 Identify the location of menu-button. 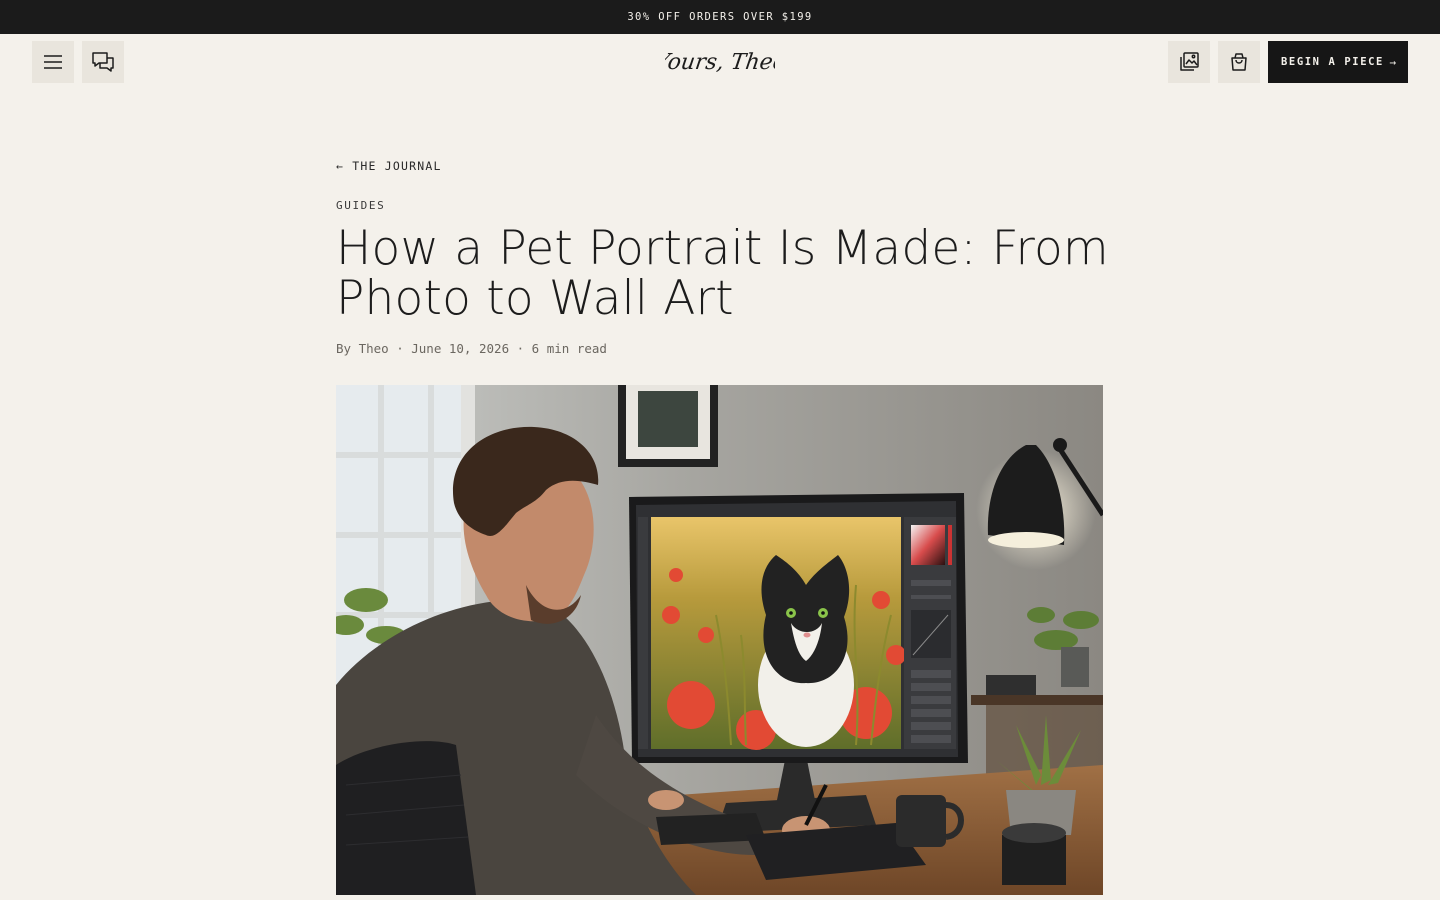
(53, 62).